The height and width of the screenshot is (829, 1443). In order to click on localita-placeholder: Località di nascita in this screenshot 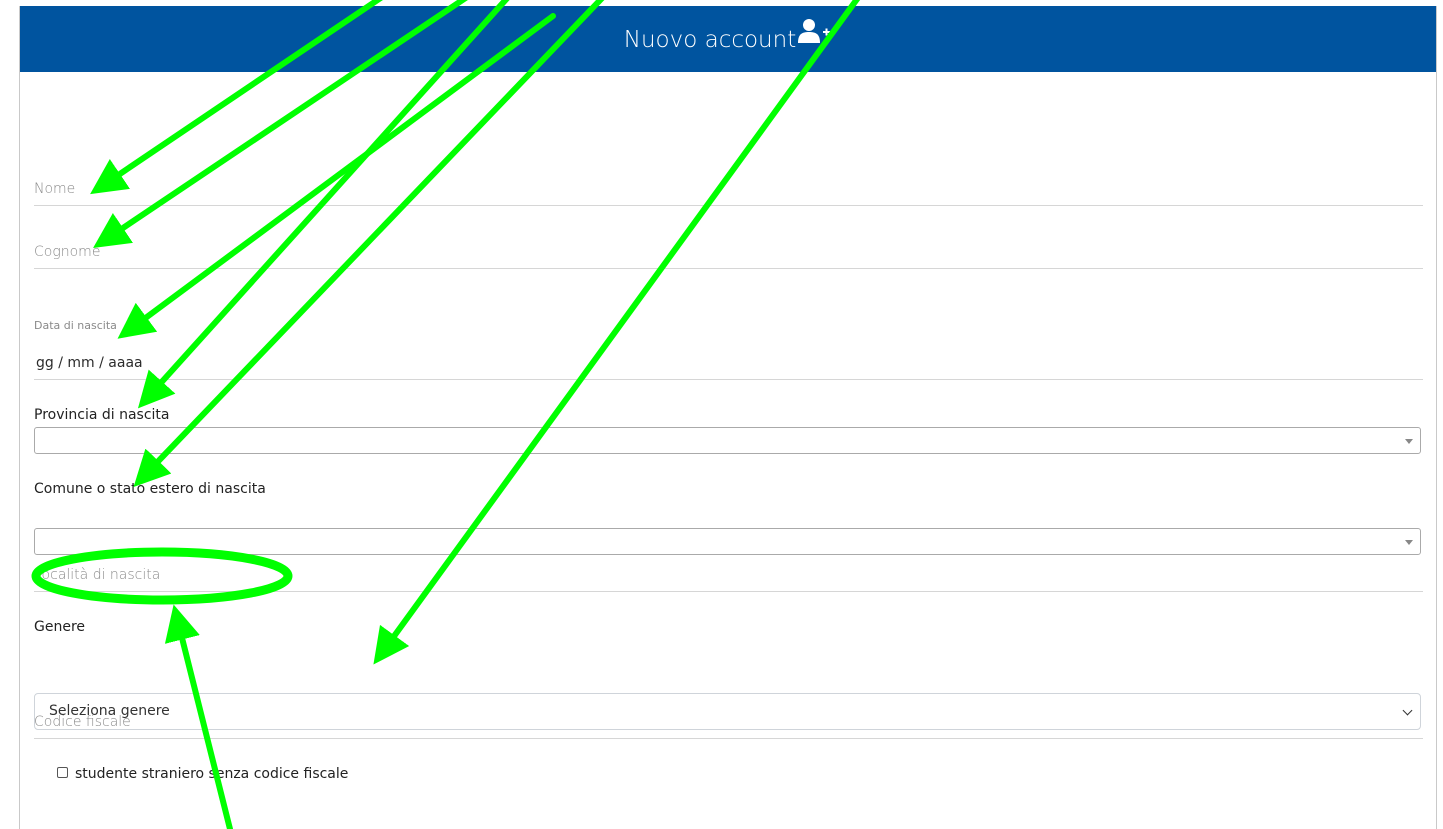, I will do `click(97, 575)`.